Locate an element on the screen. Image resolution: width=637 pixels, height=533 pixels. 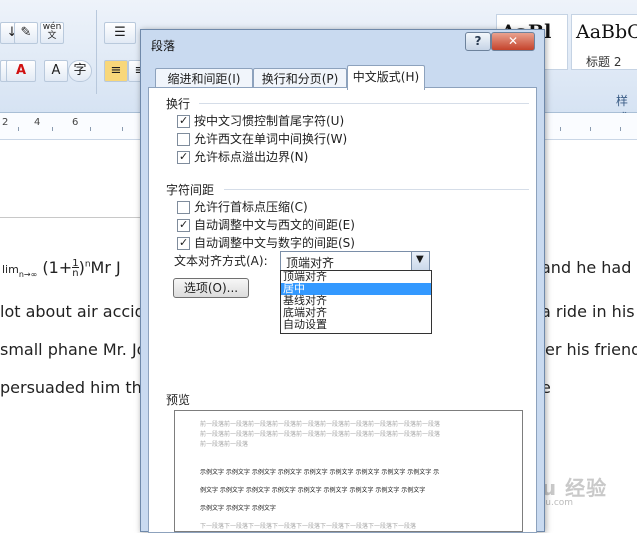
chevron-down-icon: ▼ is located at coordinates (420, 259).